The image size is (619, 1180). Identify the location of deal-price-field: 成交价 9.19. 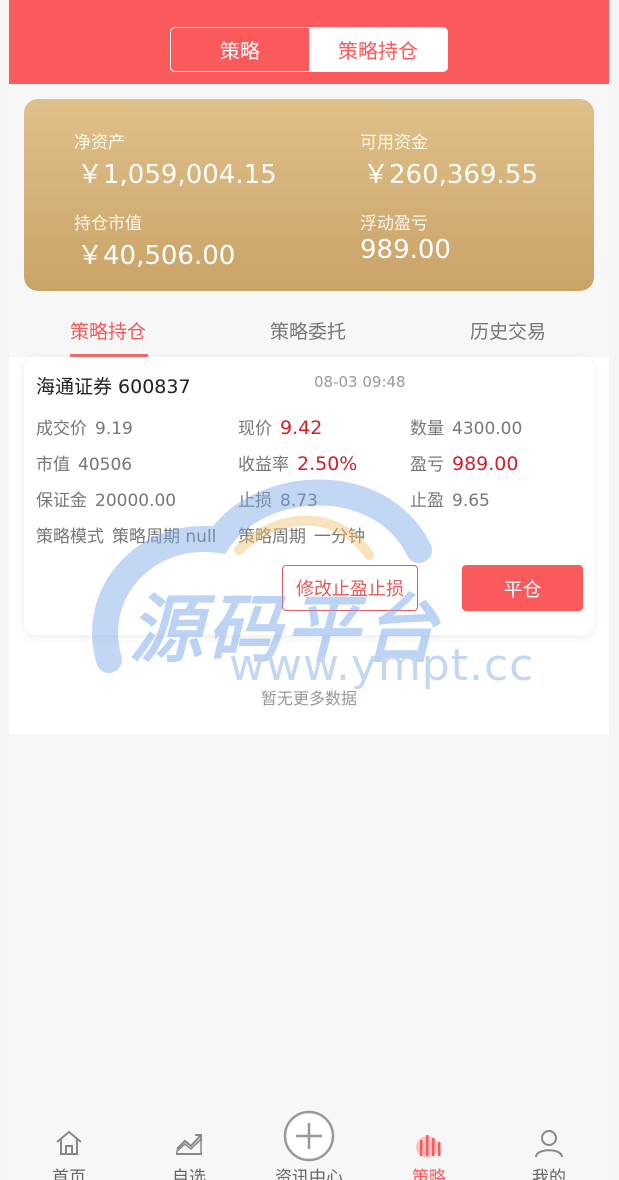
(84, 426).